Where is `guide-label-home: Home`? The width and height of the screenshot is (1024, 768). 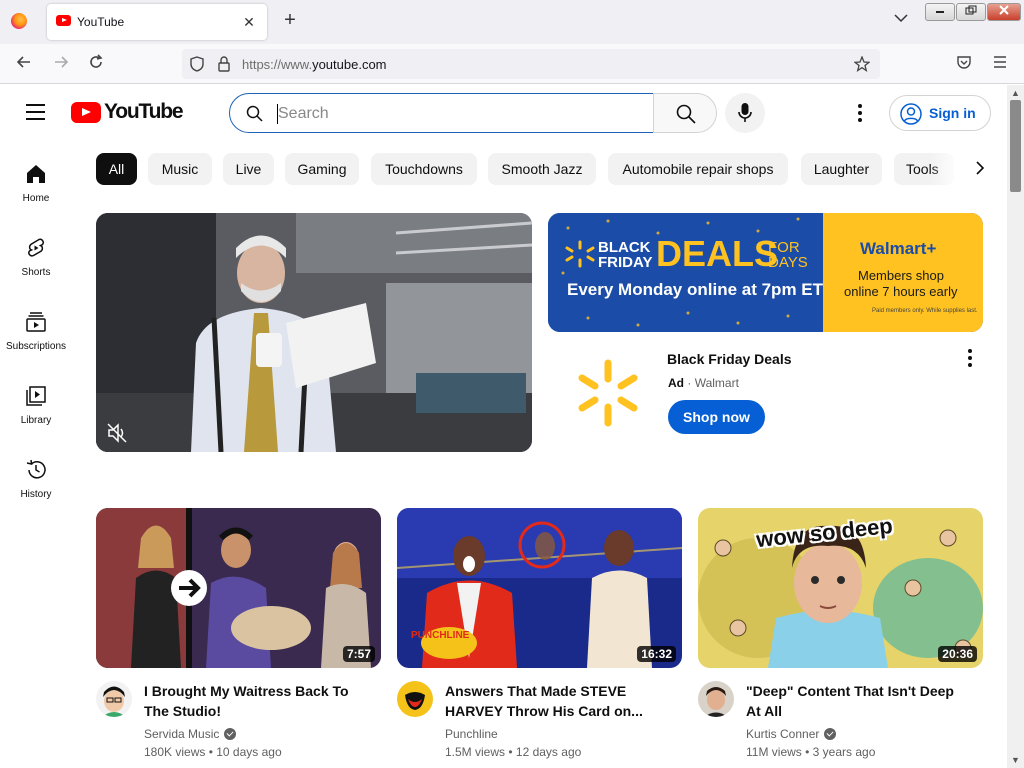
guide-label-home: Home is located at coordinates (36, 198).